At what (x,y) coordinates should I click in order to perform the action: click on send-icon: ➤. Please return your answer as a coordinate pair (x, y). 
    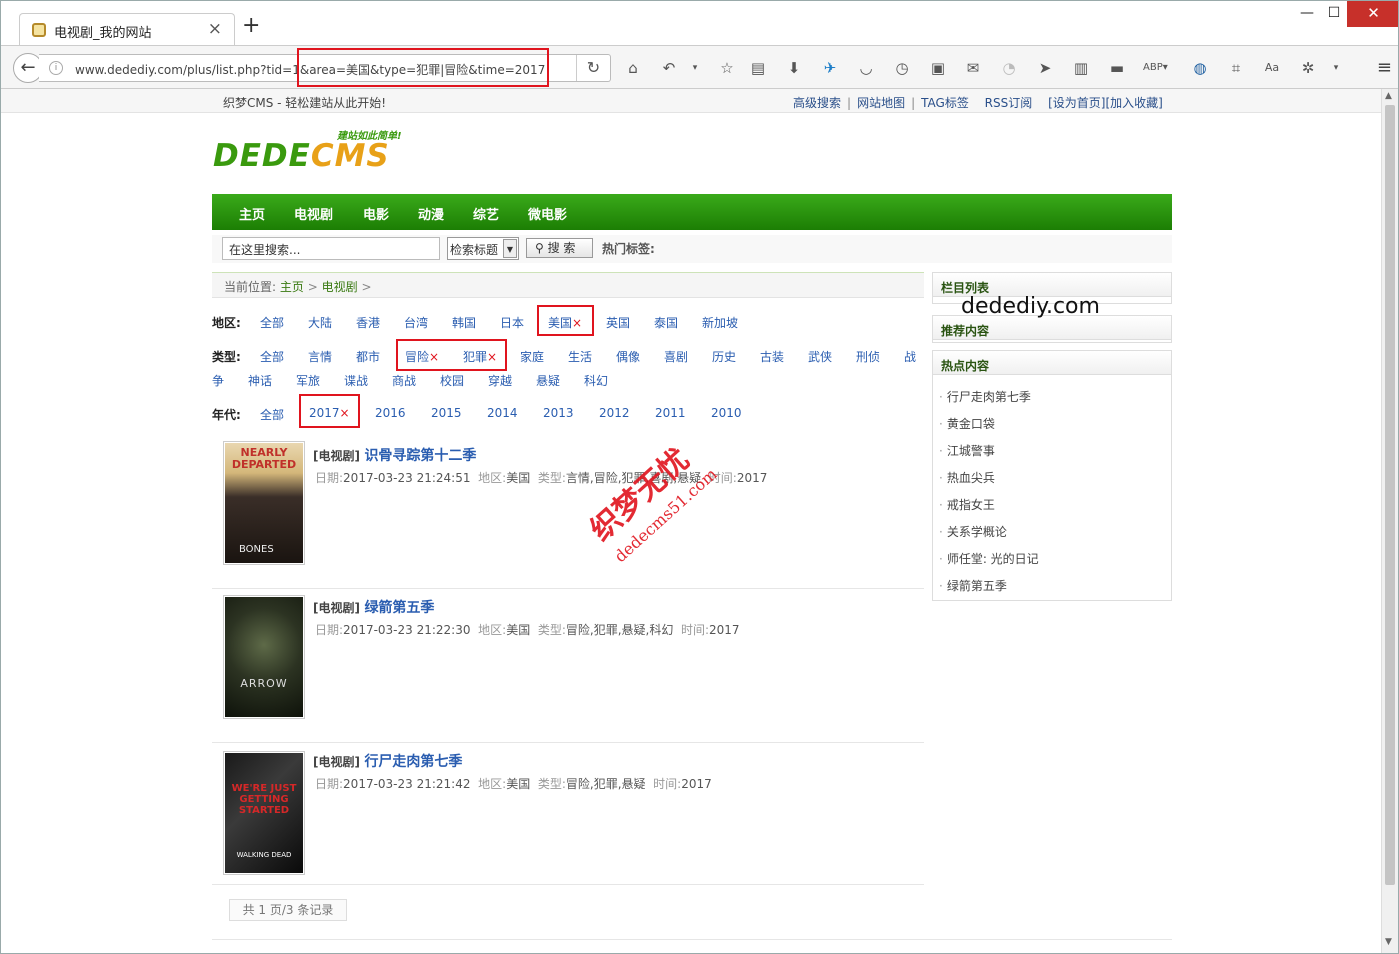
    Looking at the image, I should click on (1045, 68).